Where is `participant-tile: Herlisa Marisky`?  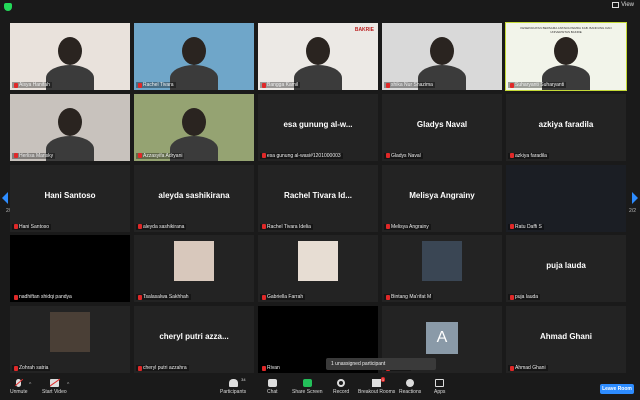
participant-tile: Herlisa Marisky is located at coordinates (70, 127).